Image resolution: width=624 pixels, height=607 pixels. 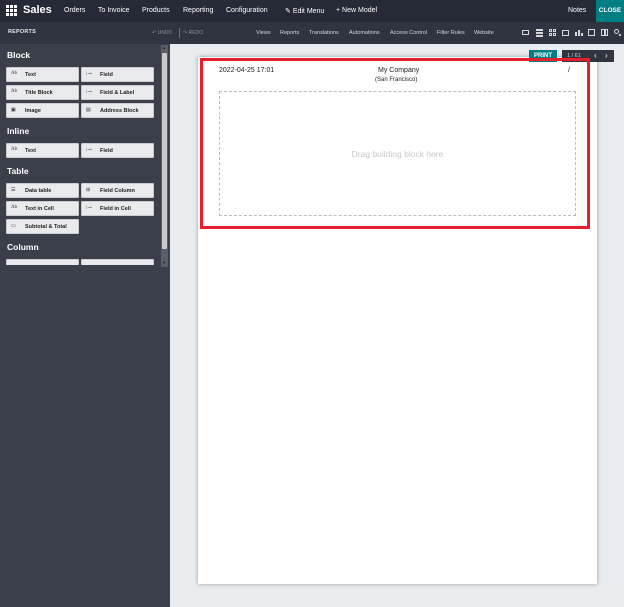 I want to click on block-text-label: Text, so click(x=30, y=75).